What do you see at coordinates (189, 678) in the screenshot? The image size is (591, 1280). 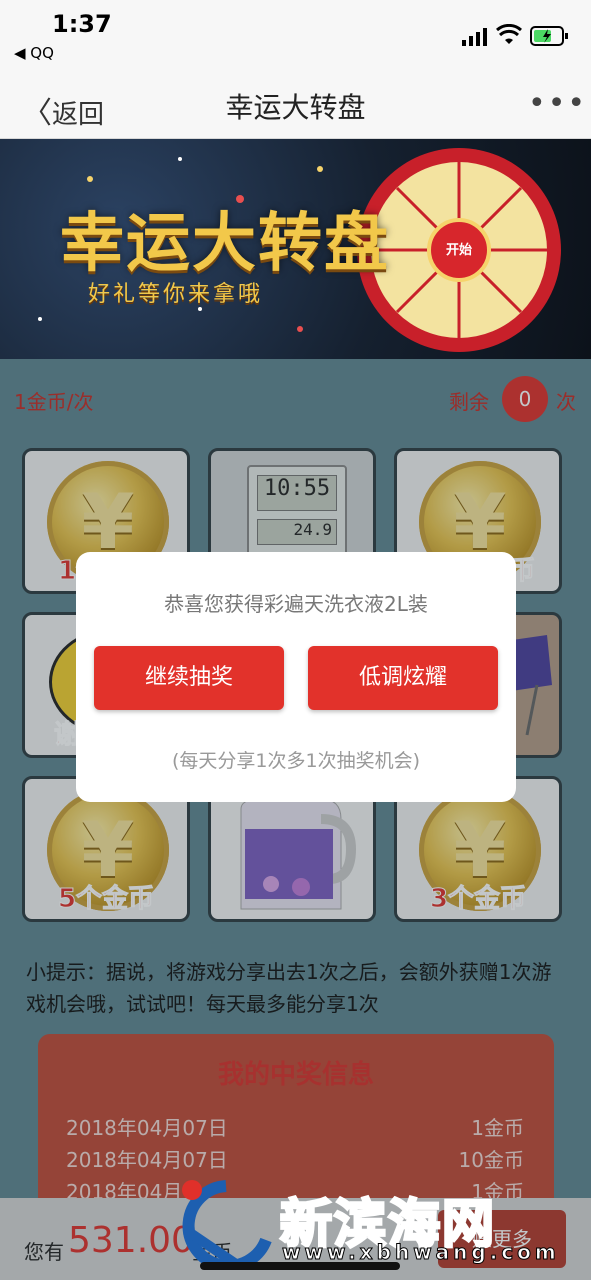 I see `continue-draw-button: 继续抽奖` at bounding box center [189, 678].